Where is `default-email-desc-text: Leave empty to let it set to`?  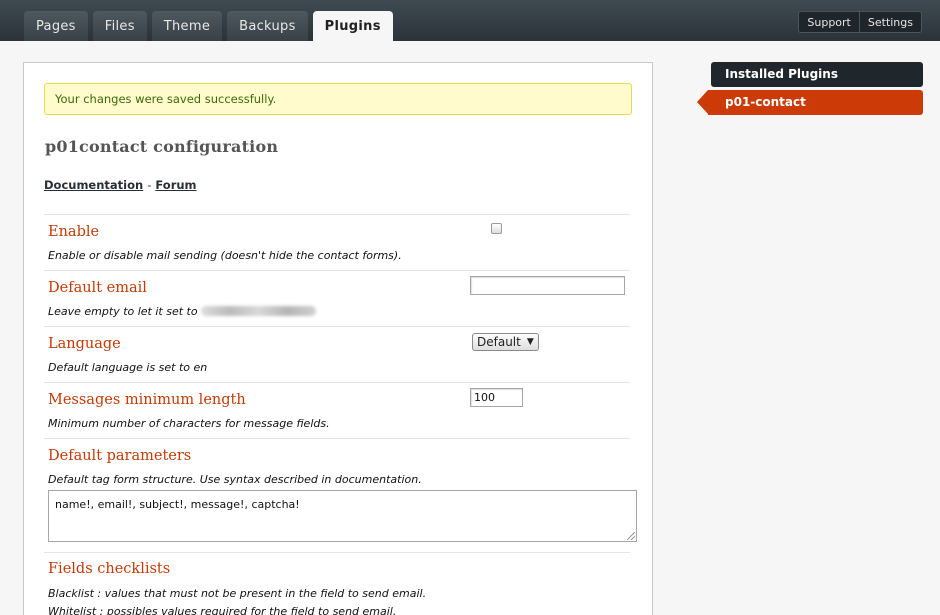
default-email-desc-text: Leave empty to let it set to is located at coordinates (123, 311).